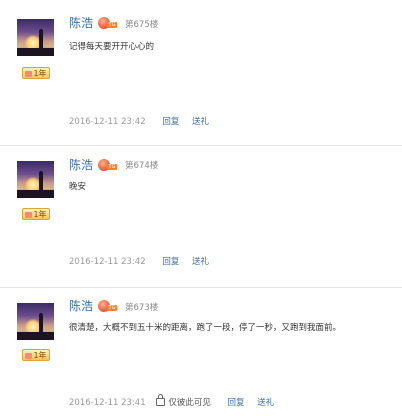  Describe the element at coordinates (142, 308) in the screenshot. I see `floor-number: 第673楼` at that location.